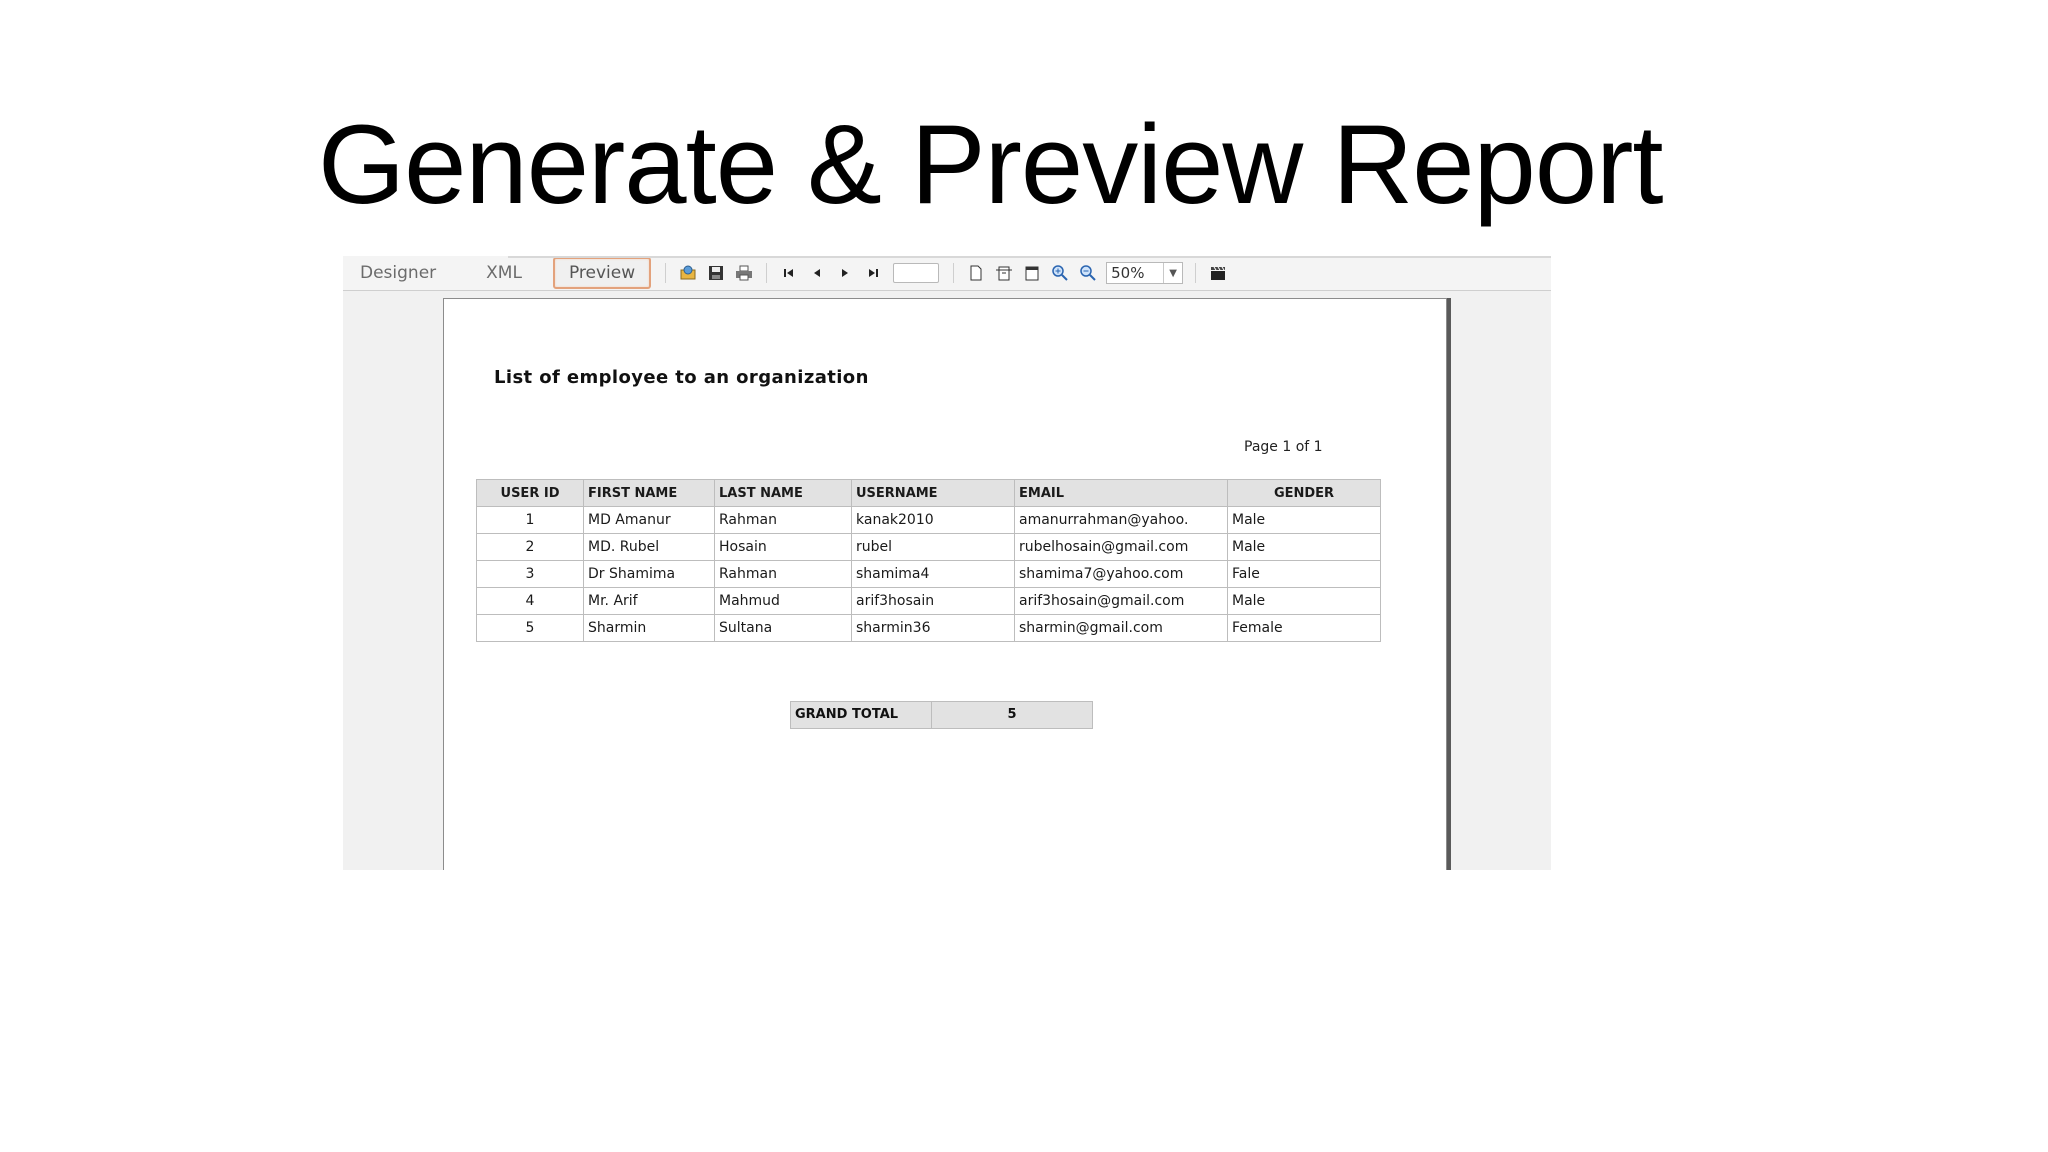 The height and width of the screenshot is (1152, 2048). What do you see at coordinates (783, 601) in the screenshot?
I see `table-cell: Mahmud` at bounding box center [783, 601].